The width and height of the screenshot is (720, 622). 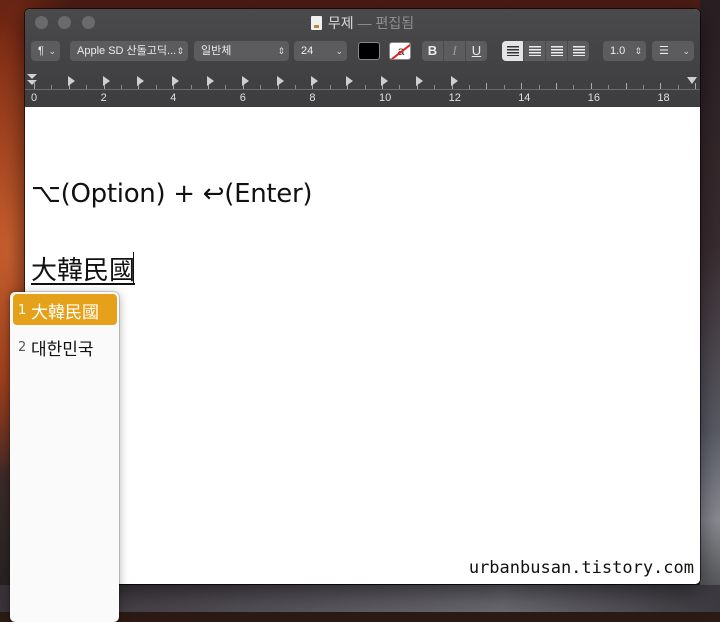 I want to click on format-toolbar: ¶ ⌄ Apple SD 산돌고딕... ⇕ 일반체 ⇕ 24 ⌄ a B, so click(x=362, y=53).